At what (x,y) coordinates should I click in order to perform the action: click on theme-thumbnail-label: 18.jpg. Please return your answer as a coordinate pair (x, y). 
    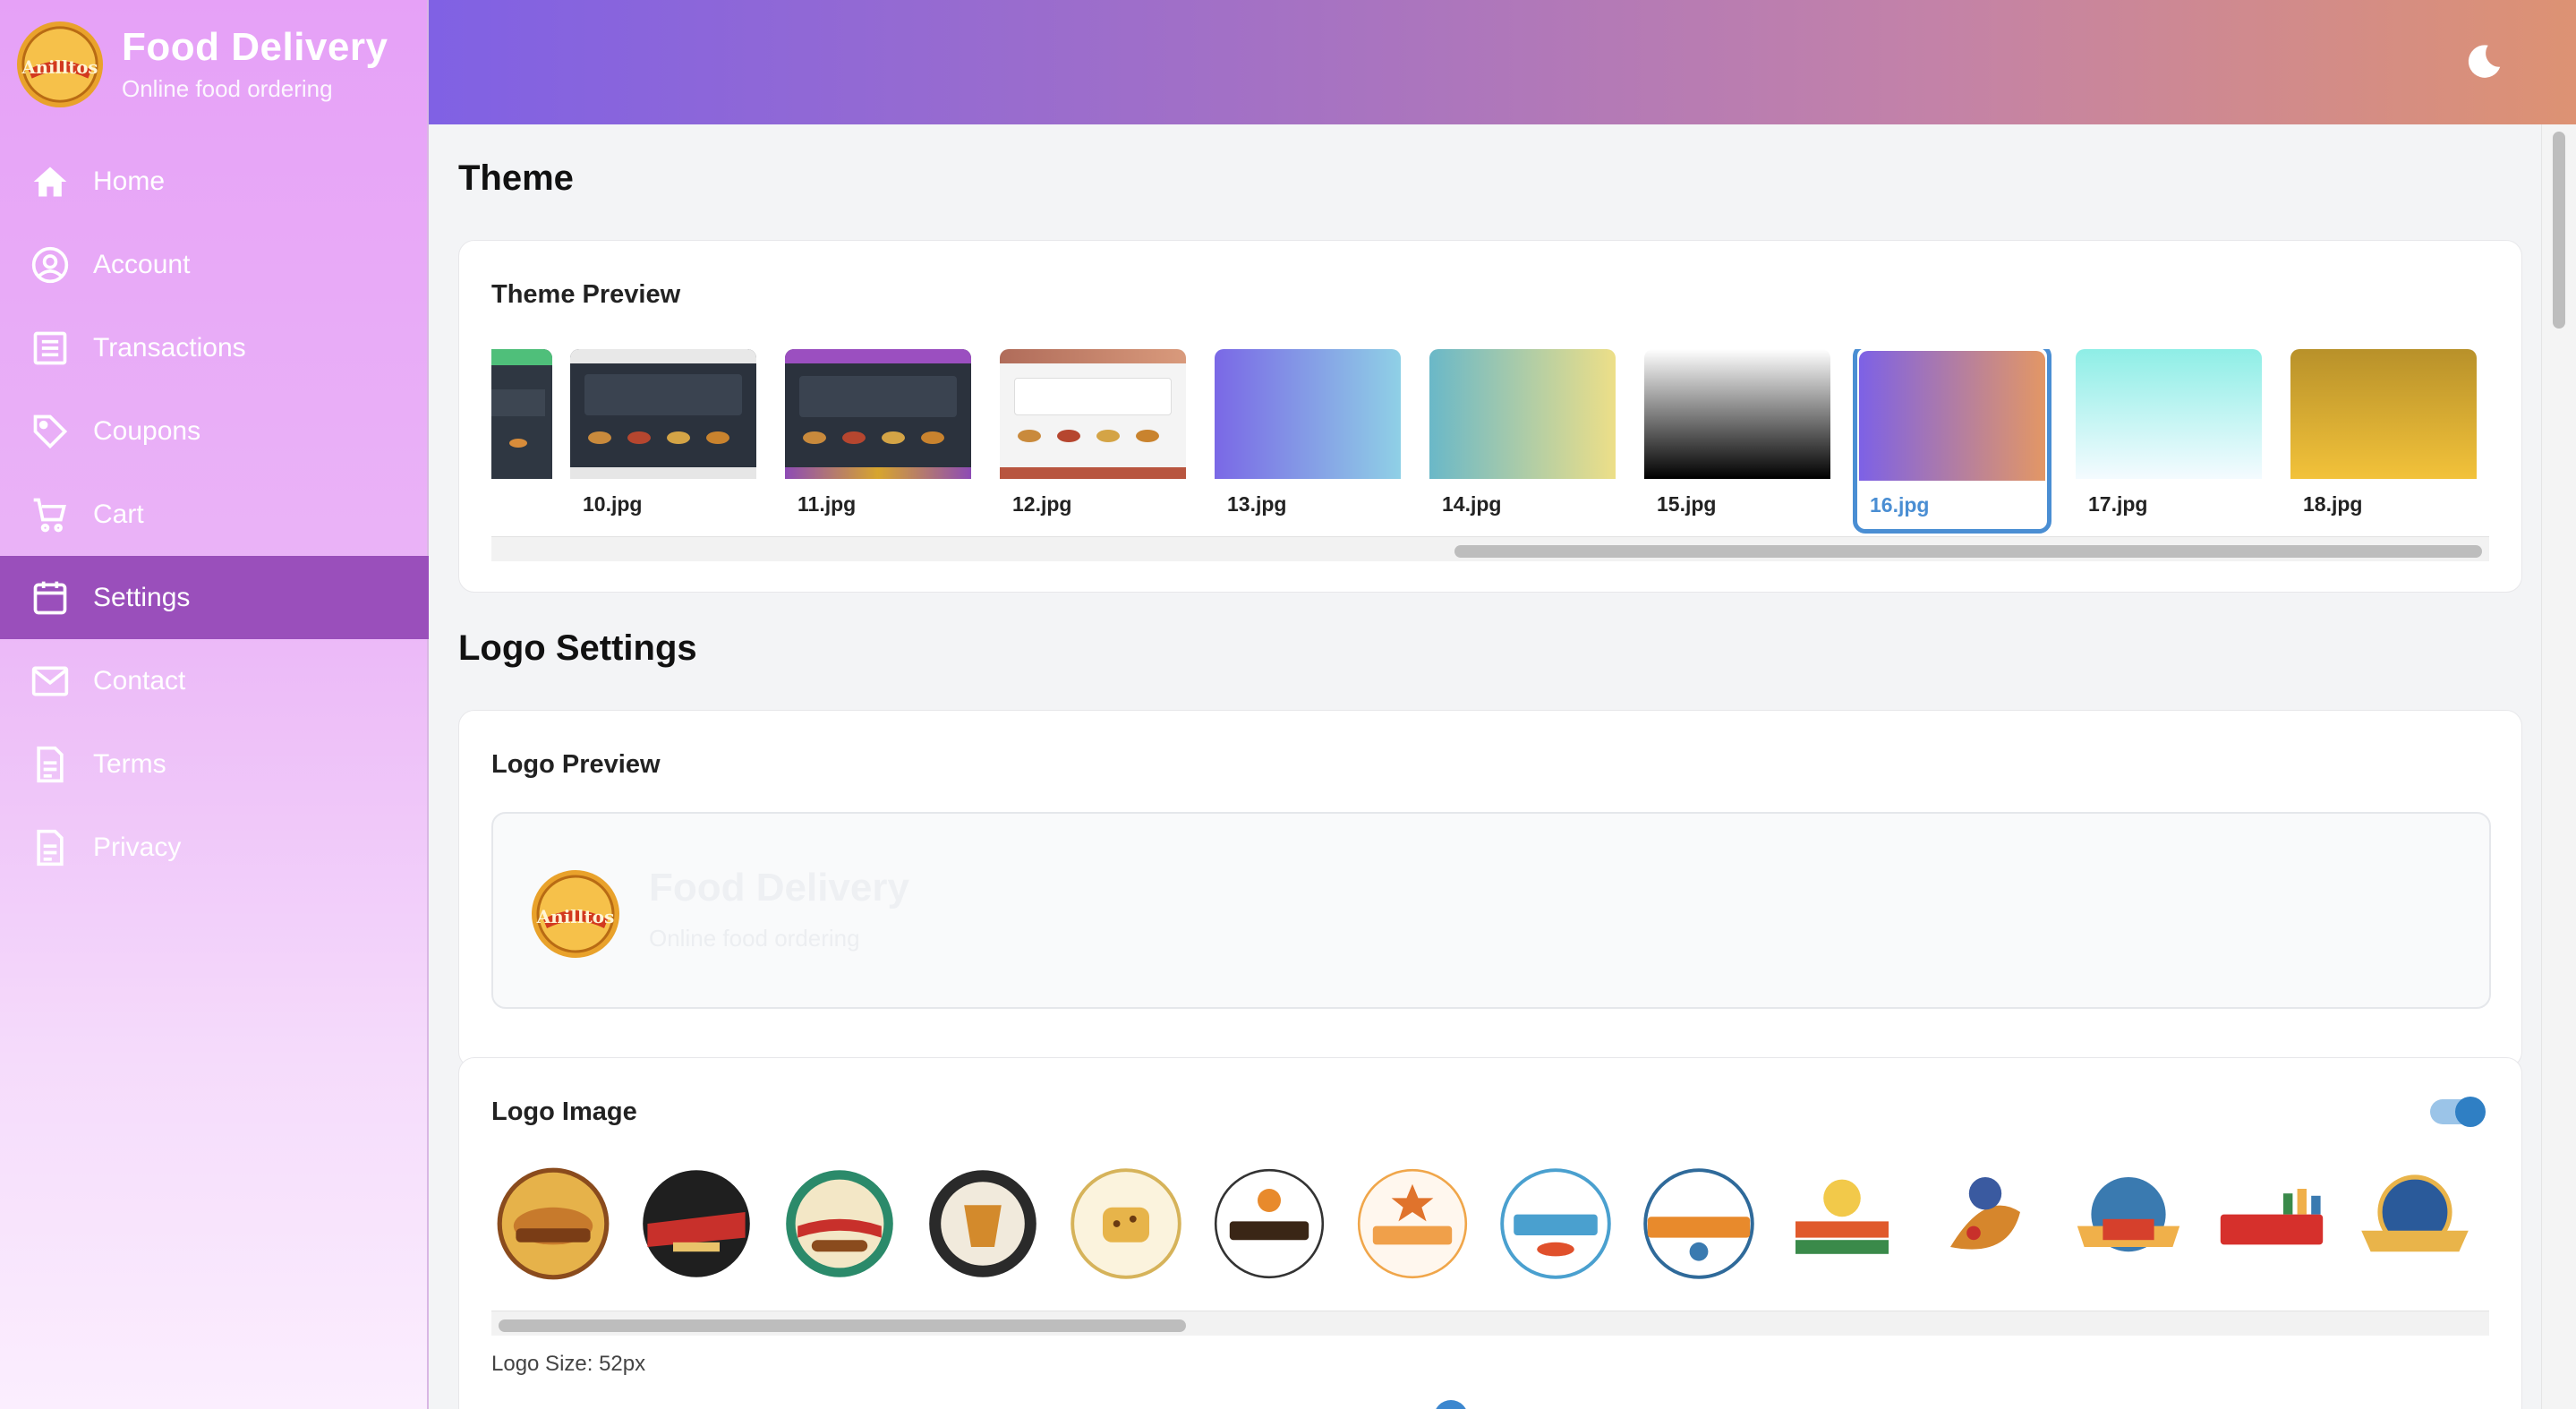
    Looking at the image, I should click on (2333, 504).